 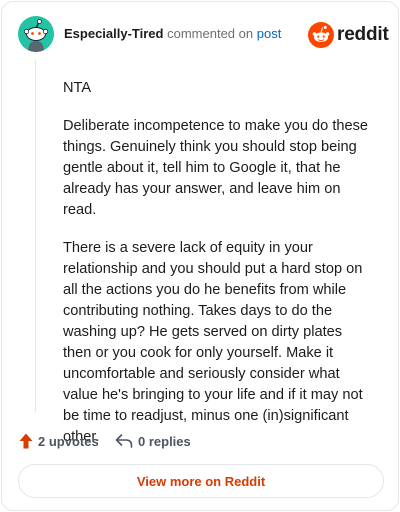 I want to click on reply-count: 0 replies, so click(x=164, y=441).